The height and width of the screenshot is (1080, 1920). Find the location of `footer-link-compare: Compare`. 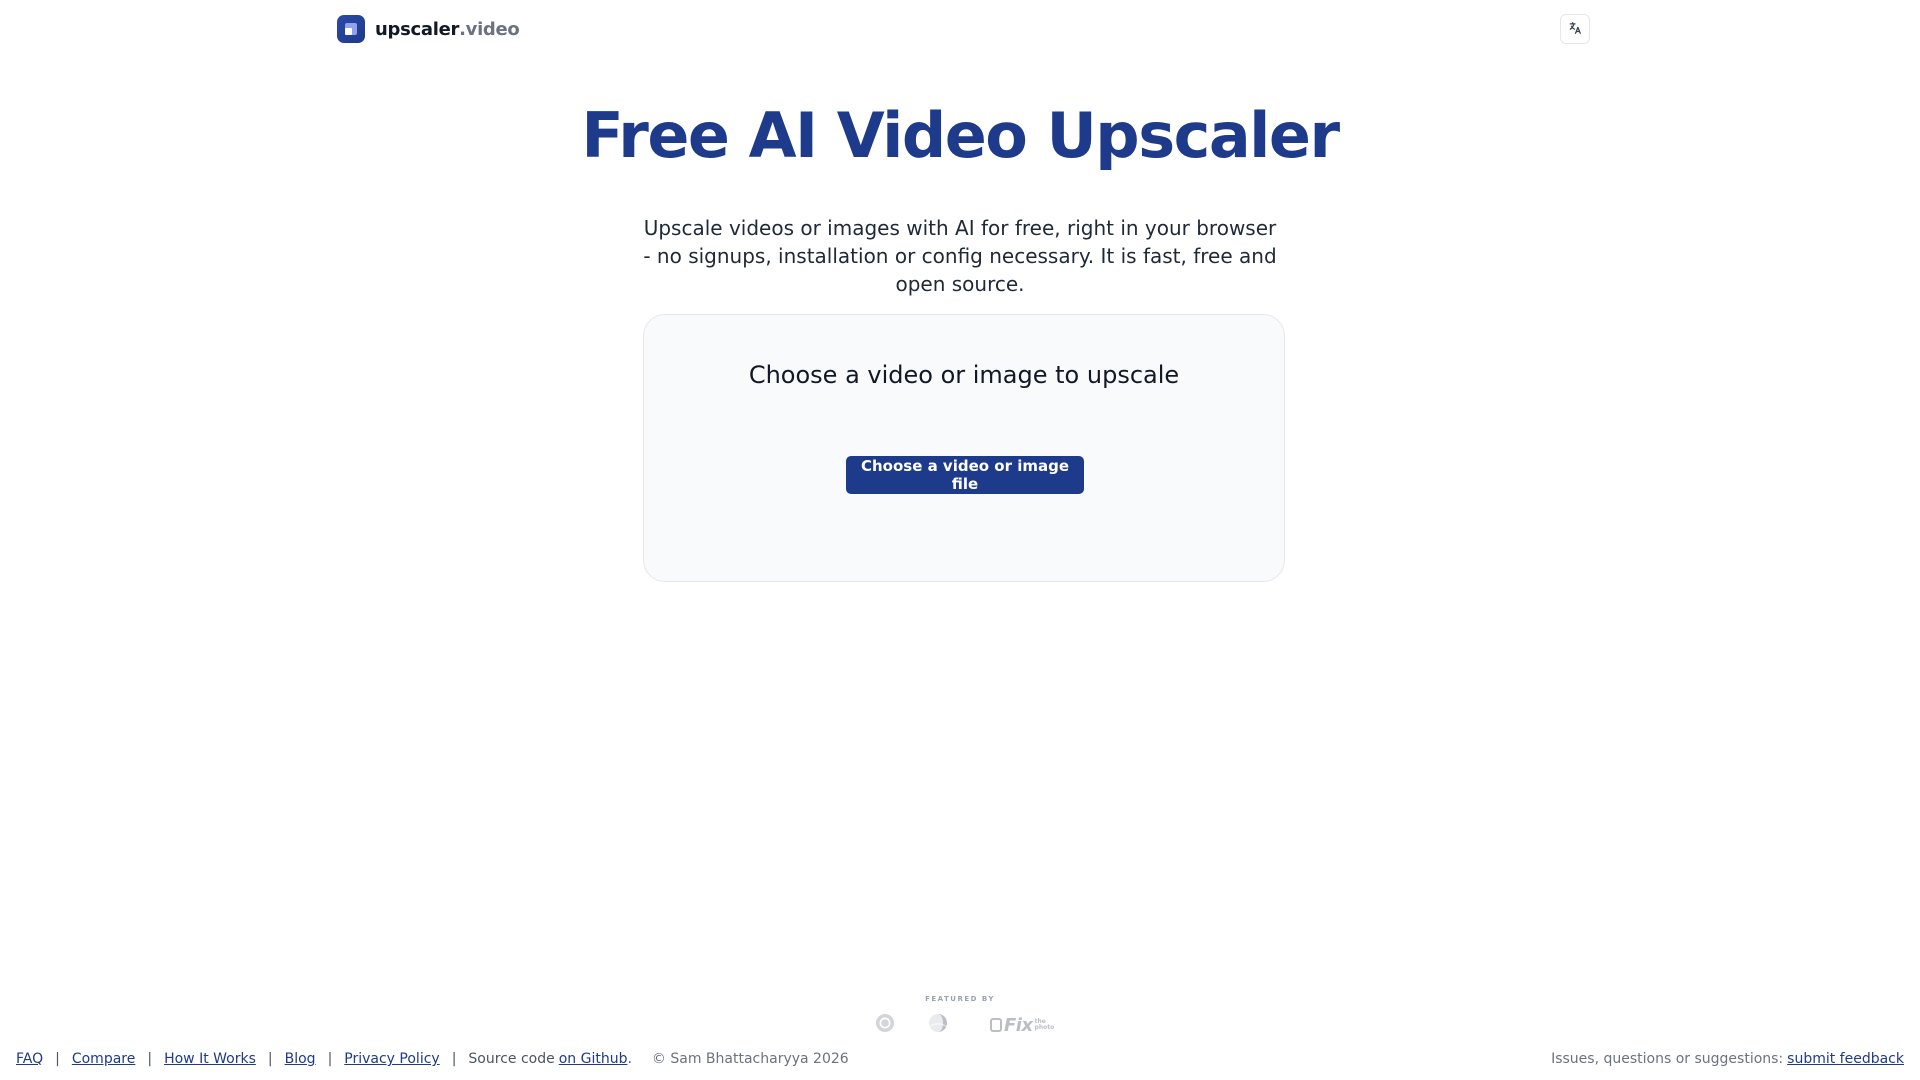

footer-link-compare: Compare is located at coordinates (104, 1059).